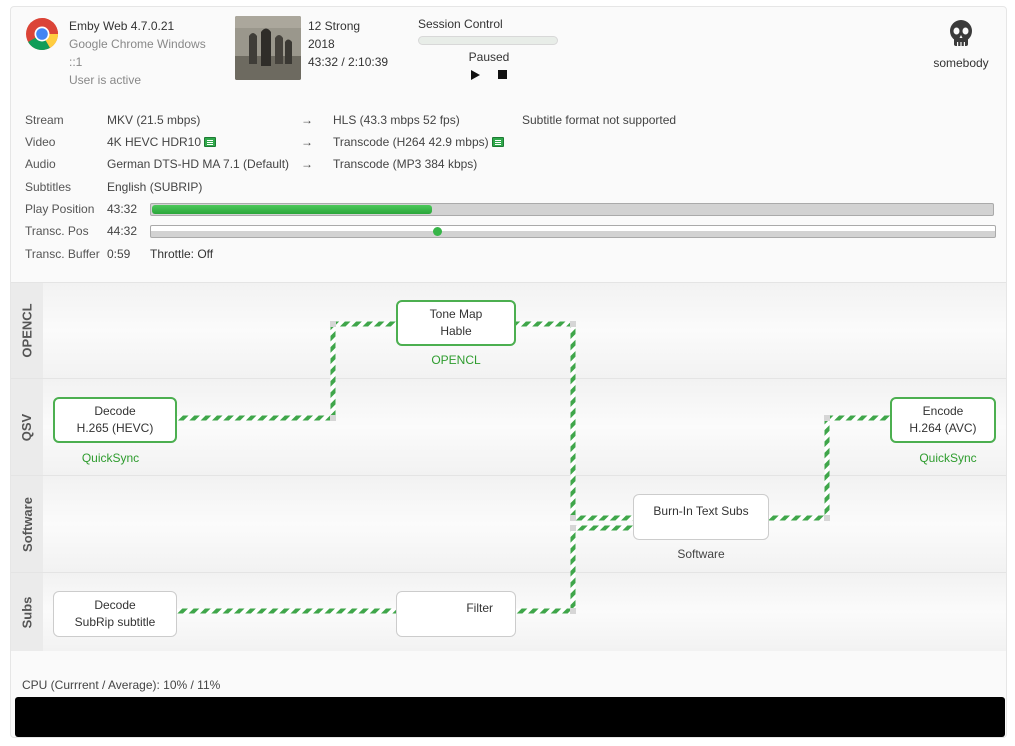  Describe the element at coordinates (115, 428) in the screenshot. I see `node-subtitle: H.265 (HEVC)` at that location.